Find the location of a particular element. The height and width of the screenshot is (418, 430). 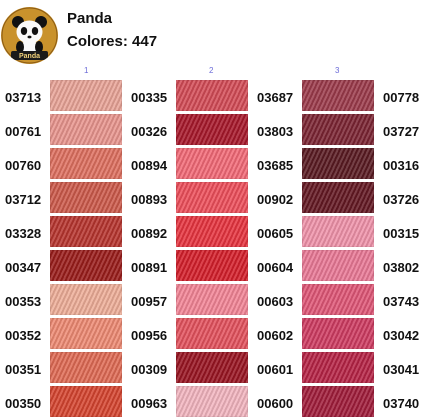

thread-code: 00335 is located at coordinates (149, 97).